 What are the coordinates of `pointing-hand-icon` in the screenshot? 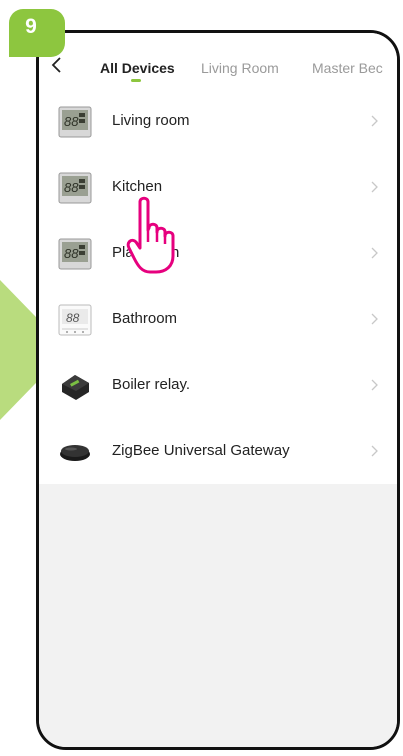 It's located at (150, 235).